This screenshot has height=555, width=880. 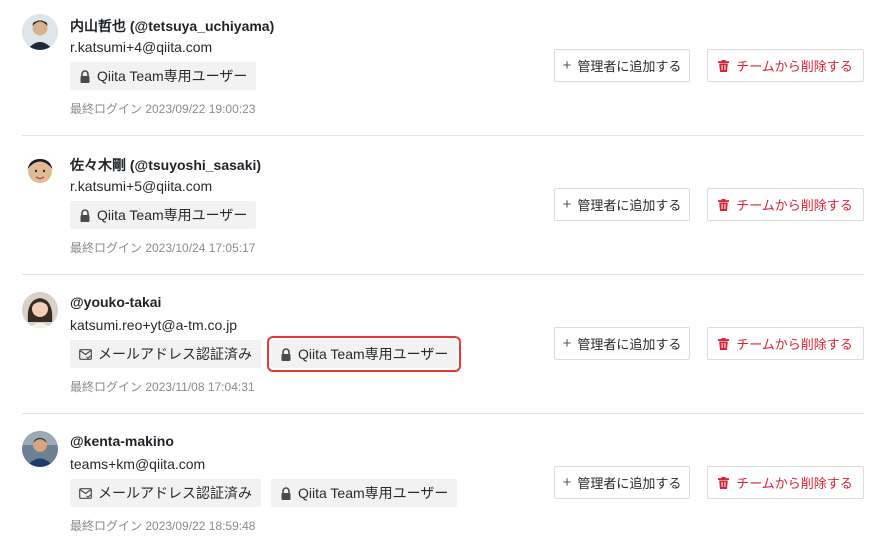 I want to click on member-email: r.katsumi+4@qiita.com, so click(x=141, y=47).